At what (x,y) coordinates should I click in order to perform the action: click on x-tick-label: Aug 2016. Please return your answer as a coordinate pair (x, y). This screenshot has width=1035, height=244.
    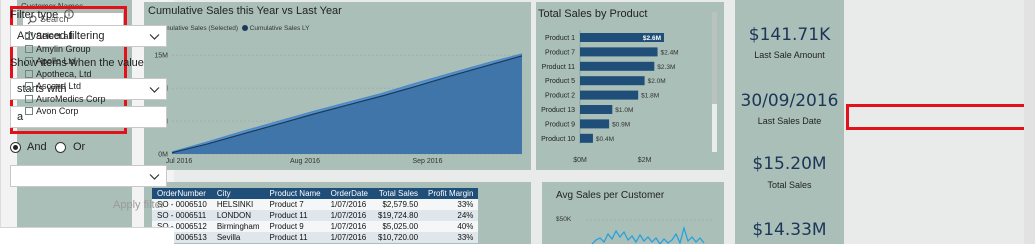
    Looking at the image, I should click on (305, 161).